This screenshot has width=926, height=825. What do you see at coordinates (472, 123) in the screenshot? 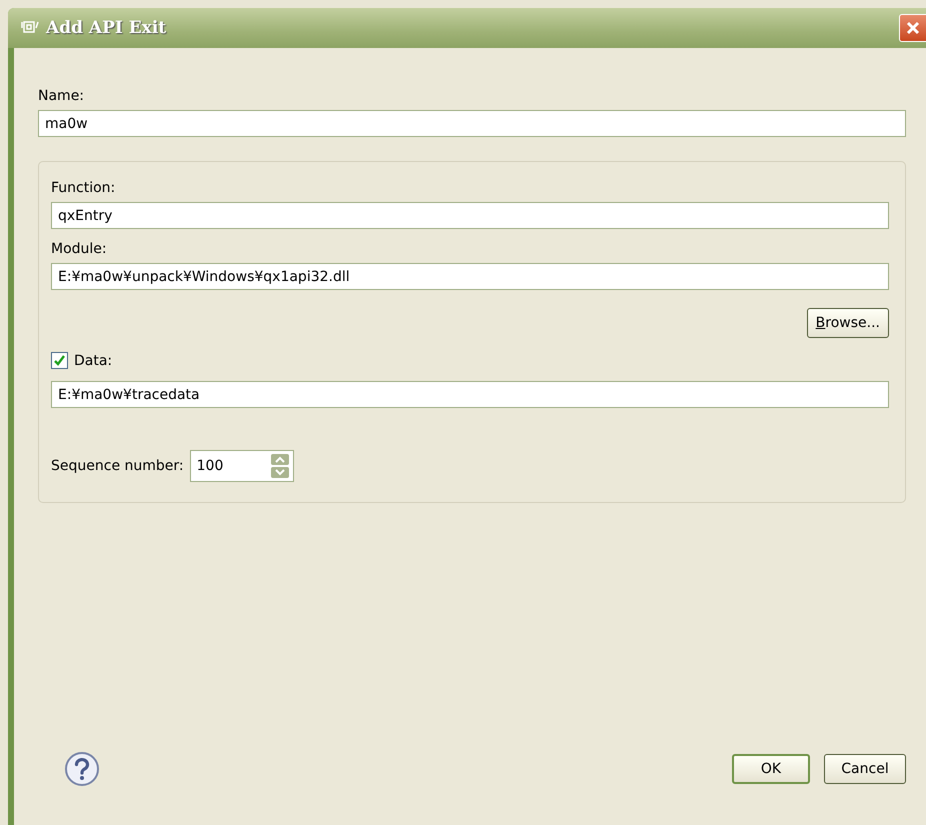
I see `name-field: ma0w` at bounding box center [472, 123].